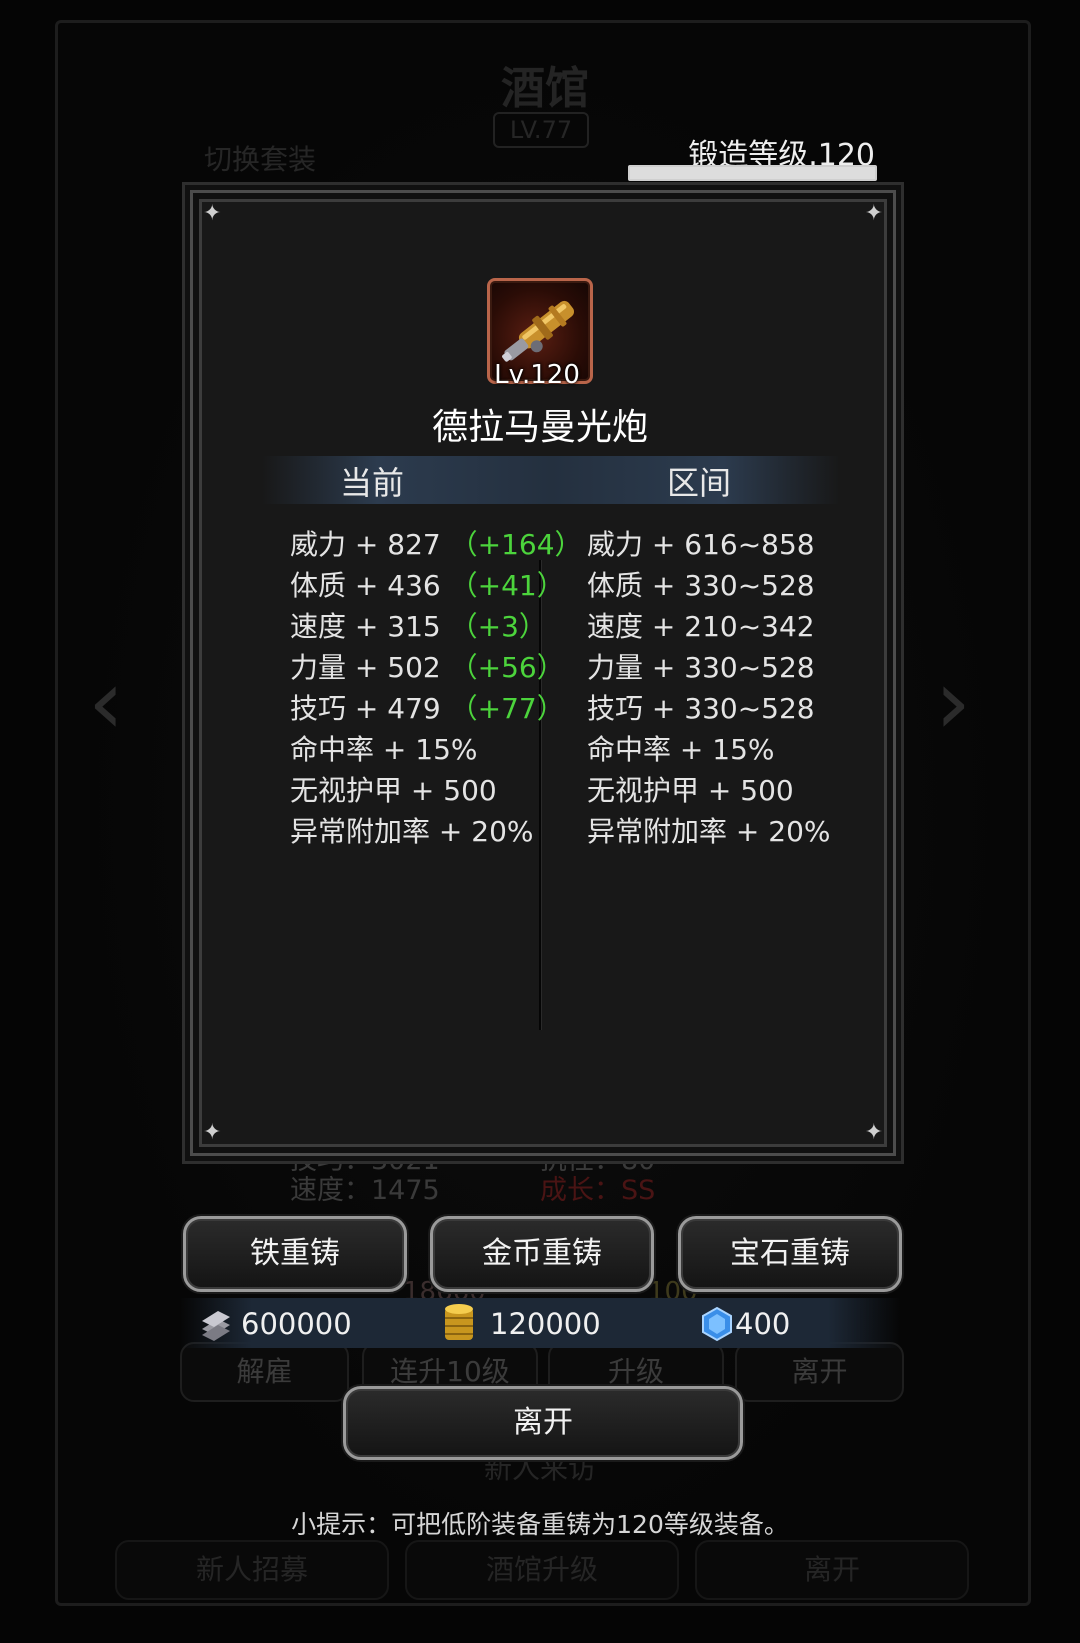 Image resolution: width=1080 pixels, height=1643 pixels. Describe the element at coordinates (216, 1326) in the screenshot. I see `iron-ingot-icon` at that location.